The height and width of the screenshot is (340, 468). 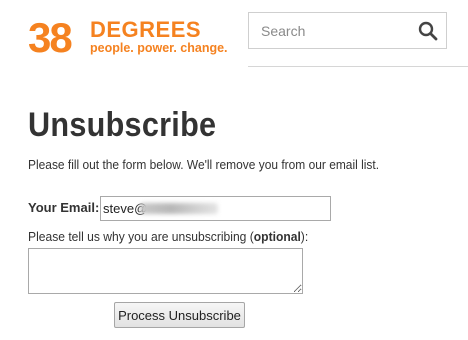 What do you see at coordinates (428, 31) in the screenshot?
I see `search-icon` at bounding box center [428, 31].